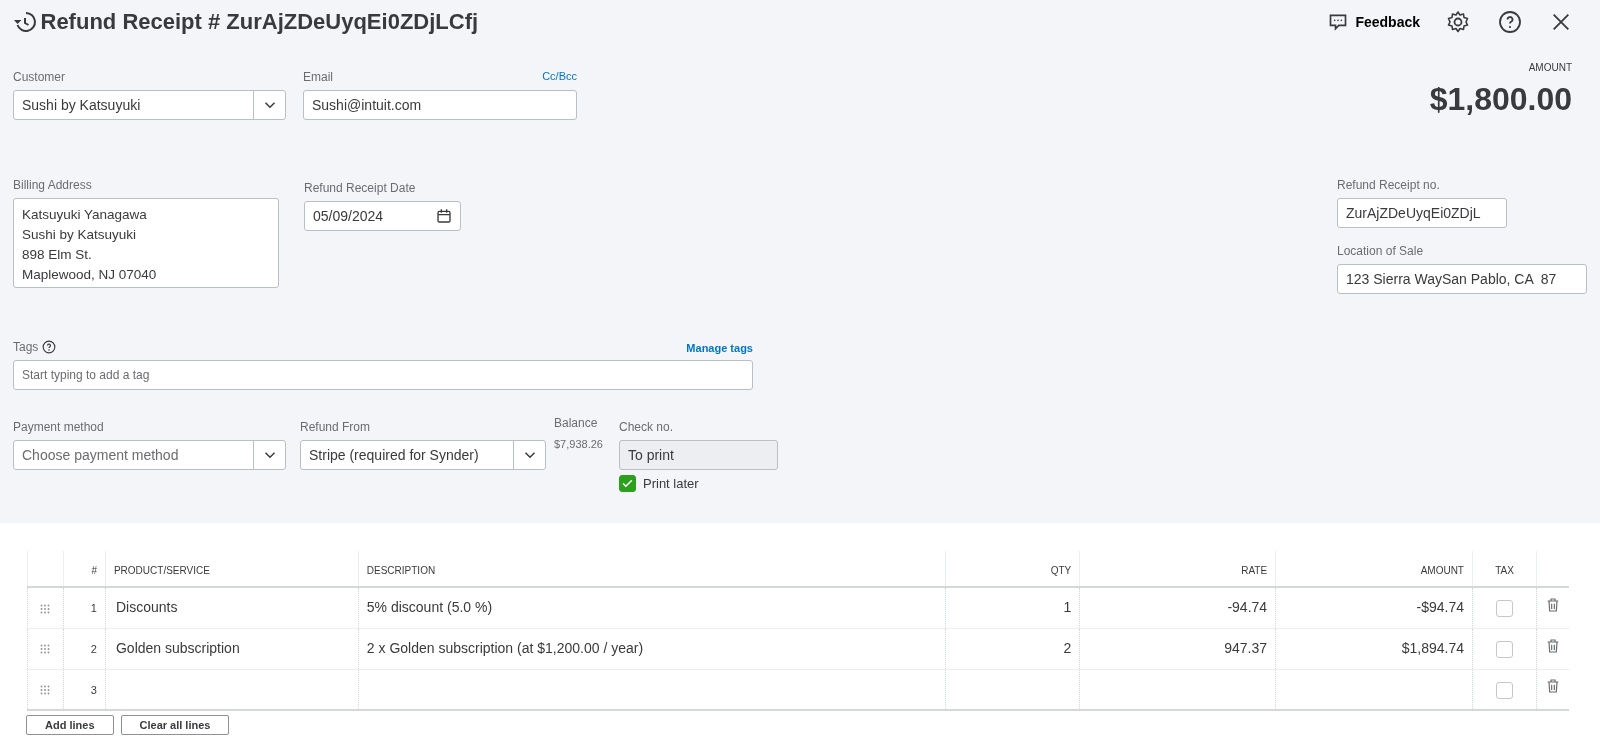 Image resolution: width=1600 pixels, height=738 pixels. What do you see at coordinates (383, 375) in the screenshot?
I see `tags-field: Start typing to add a tag` at bounding box center [383, 375].